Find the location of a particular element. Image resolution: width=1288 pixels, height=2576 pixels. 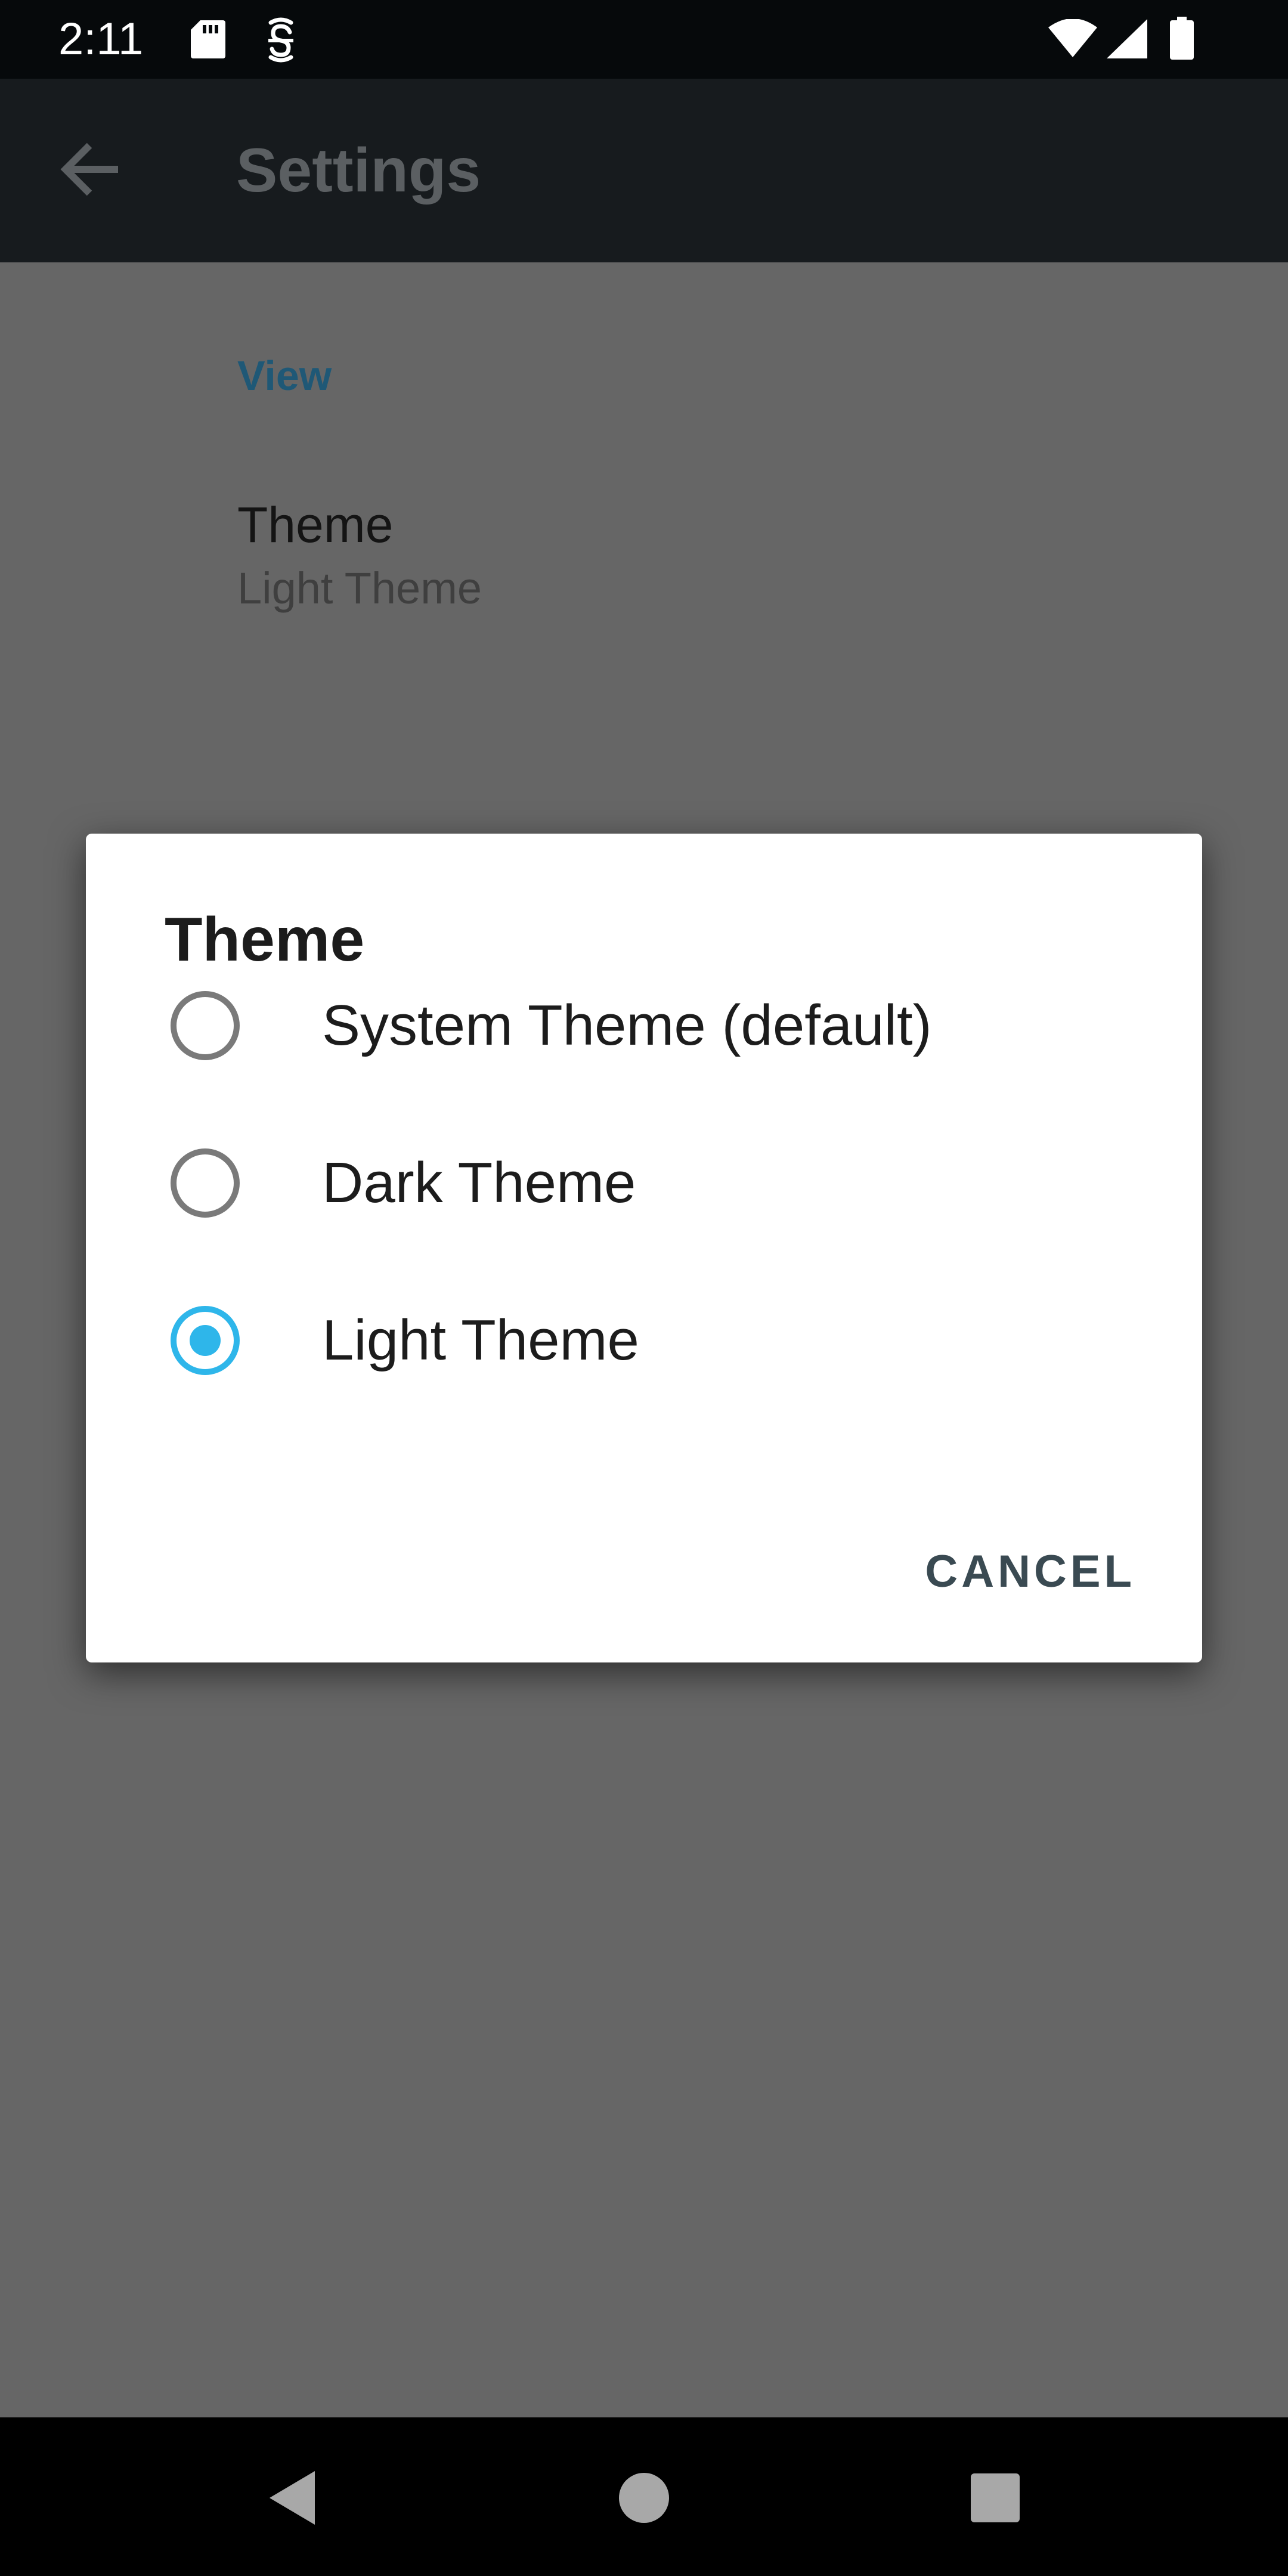

page-title: Settings is located at coordinates (358, 170).